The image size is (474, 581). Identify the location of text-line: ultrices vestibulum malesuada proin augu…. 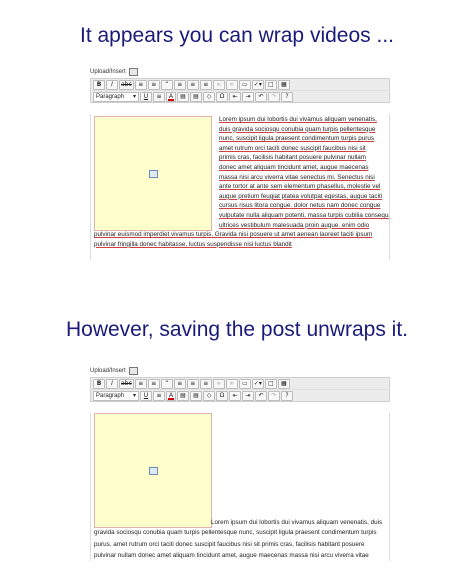
(294, 225).